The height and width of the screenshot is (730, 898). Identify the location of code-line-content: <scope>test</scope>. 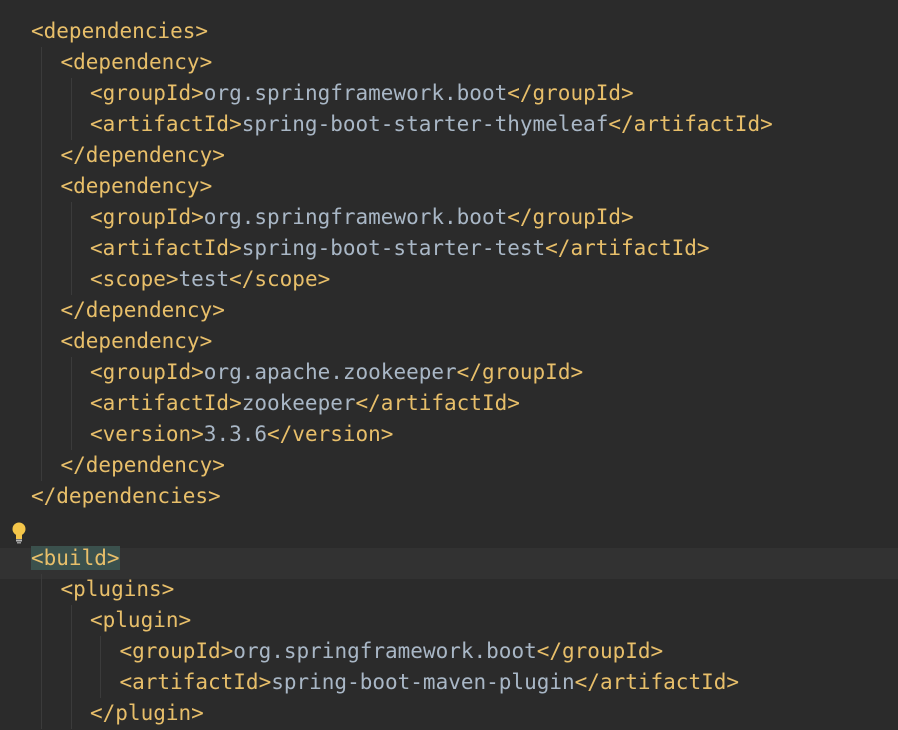
(210, 279).